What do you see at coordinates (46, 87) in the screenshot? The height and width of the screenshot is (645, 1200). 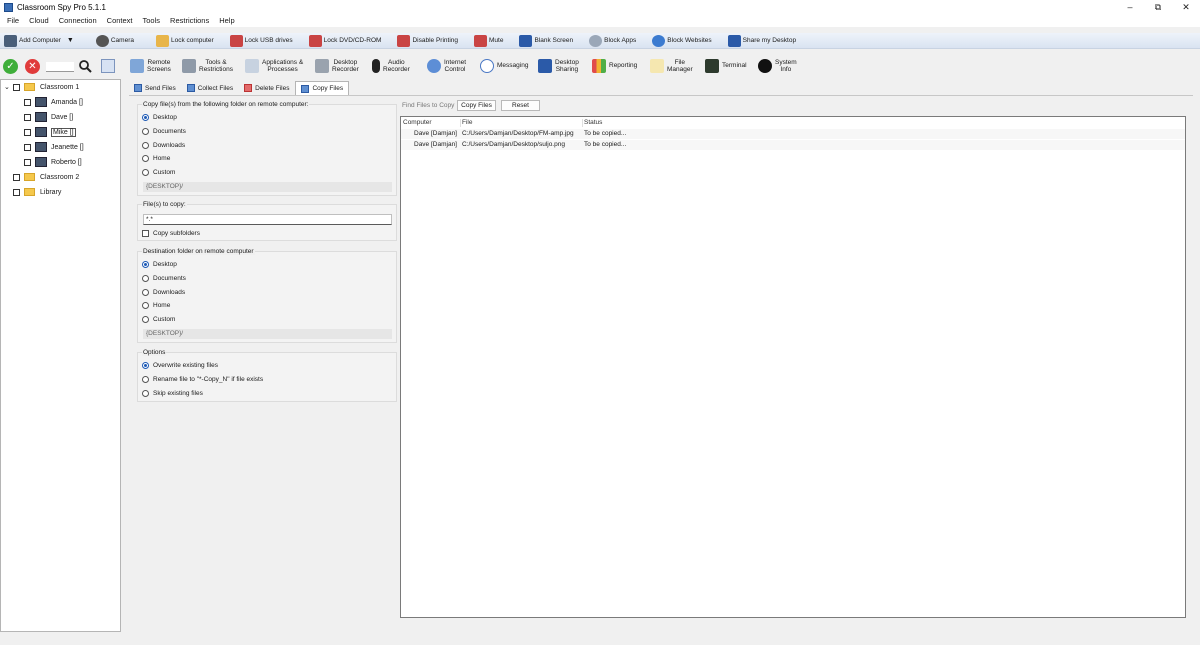 I see `tree-group-classroom-1: Classroom 1` at bounding box center [46, 87].